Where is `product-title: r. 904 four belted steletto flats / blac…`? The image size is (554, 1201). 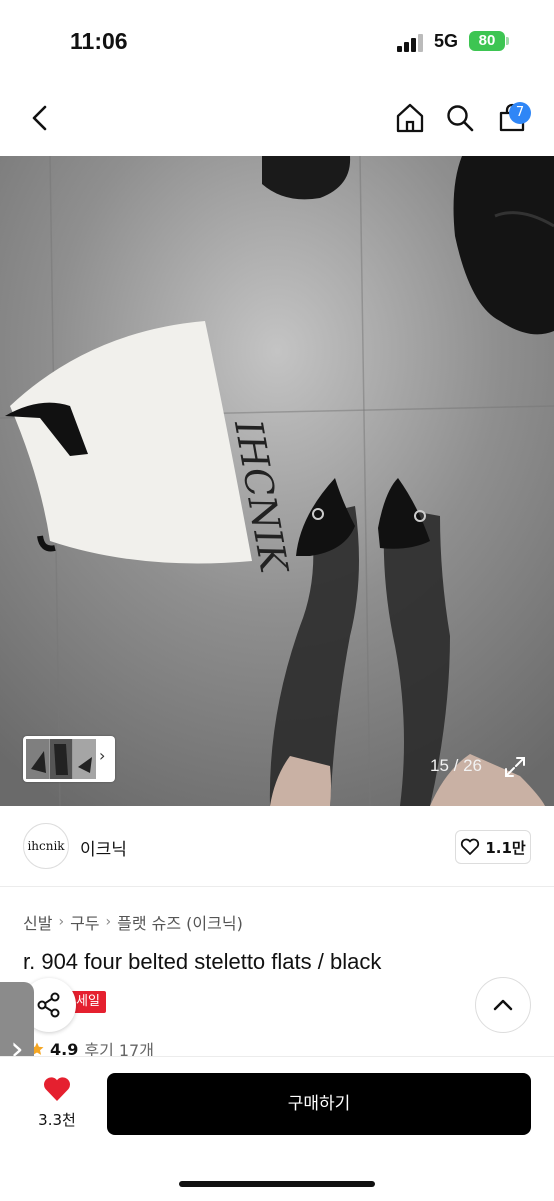 product-title: r. 904 four belted steletto flats / blac… is located at coordinates (202, 961).